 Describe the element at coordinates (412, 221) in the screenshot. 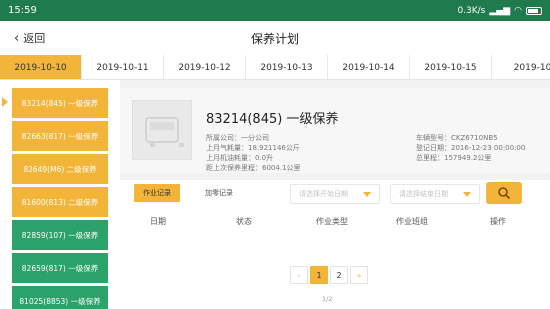

I see `column-header: 作业班组` at that location.